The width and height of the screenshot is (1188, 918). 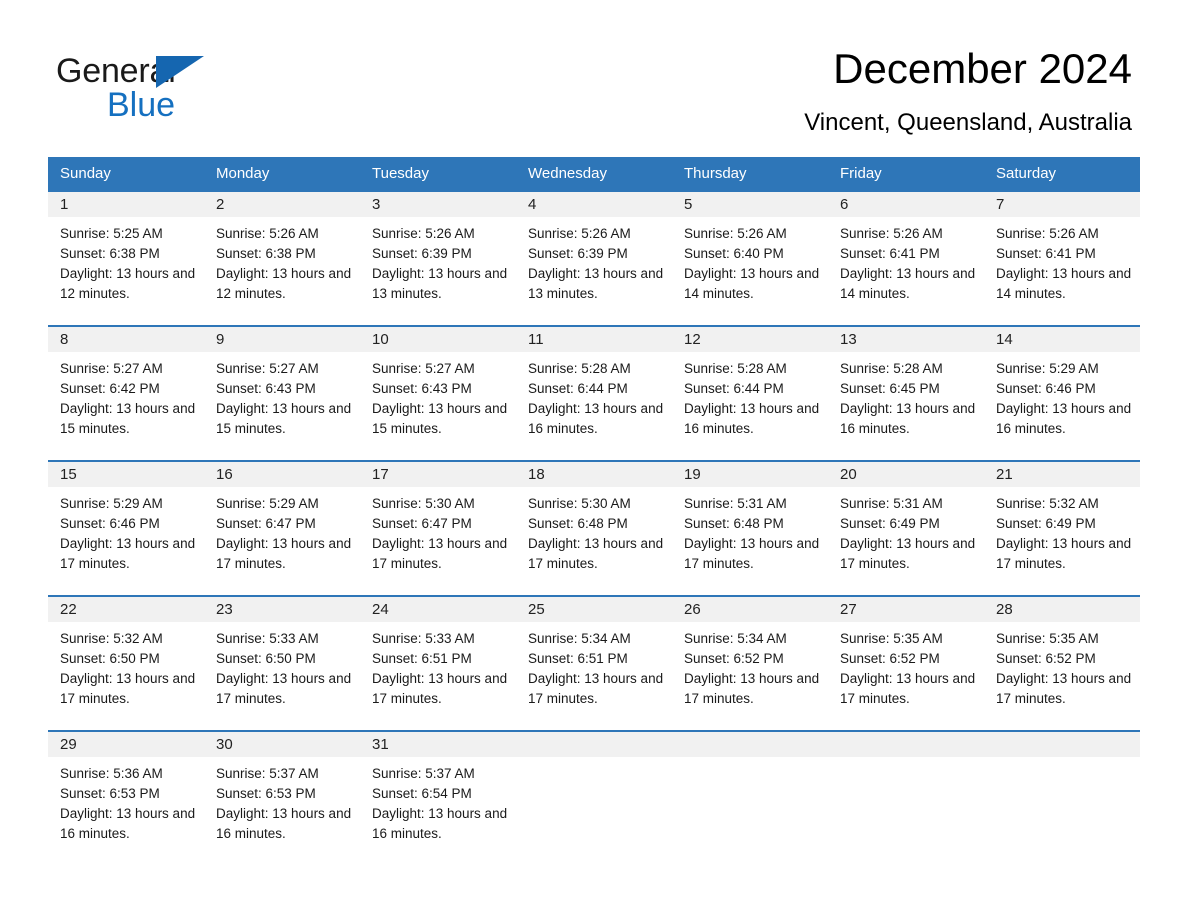 I want to click on day-cell-empty, so click(x=906, y=797).